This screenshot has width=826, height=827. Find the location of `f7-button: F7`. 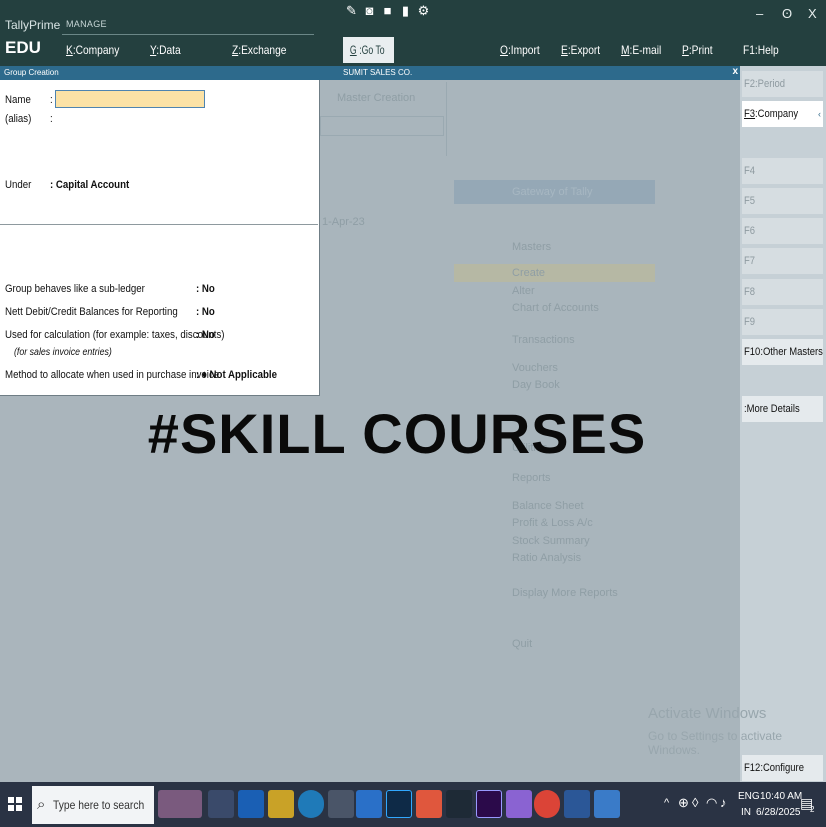

f7-button: F7 is located at coordinates (782, 261).